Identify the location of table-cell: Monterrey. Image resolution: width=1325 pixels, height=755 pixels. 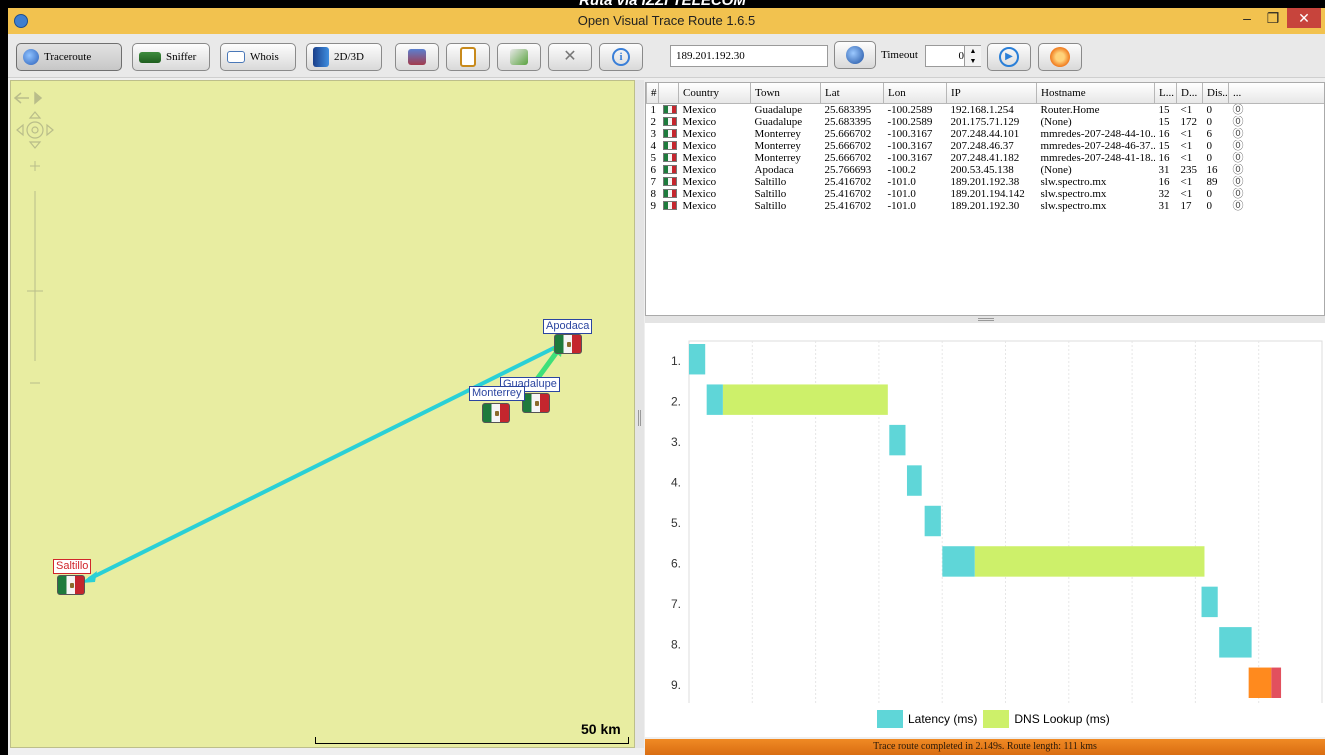
(777, 157).